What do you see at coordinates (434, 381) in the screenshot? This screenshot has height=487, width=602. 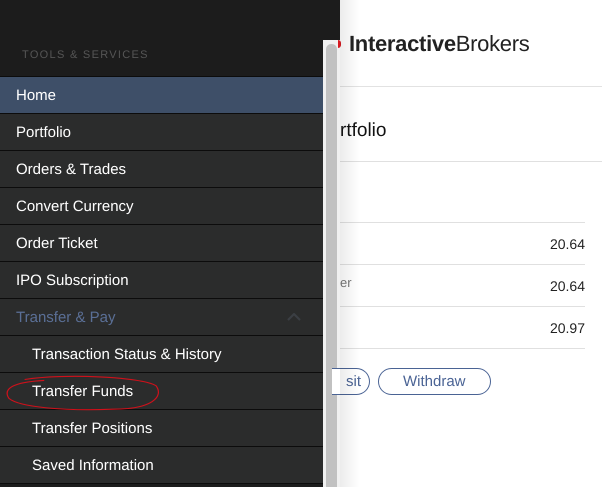 I see `action-button: Withdraw` at bounding box center [434, 381].